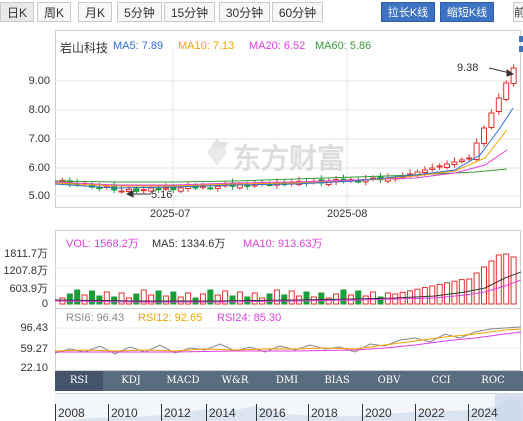 Image resolution: width=523 pixels, height=421 pixels. What do you see at coordinates (518, 12) in the screenshot?
I see `restore-tab: 前` at bounding box center [518, 12].